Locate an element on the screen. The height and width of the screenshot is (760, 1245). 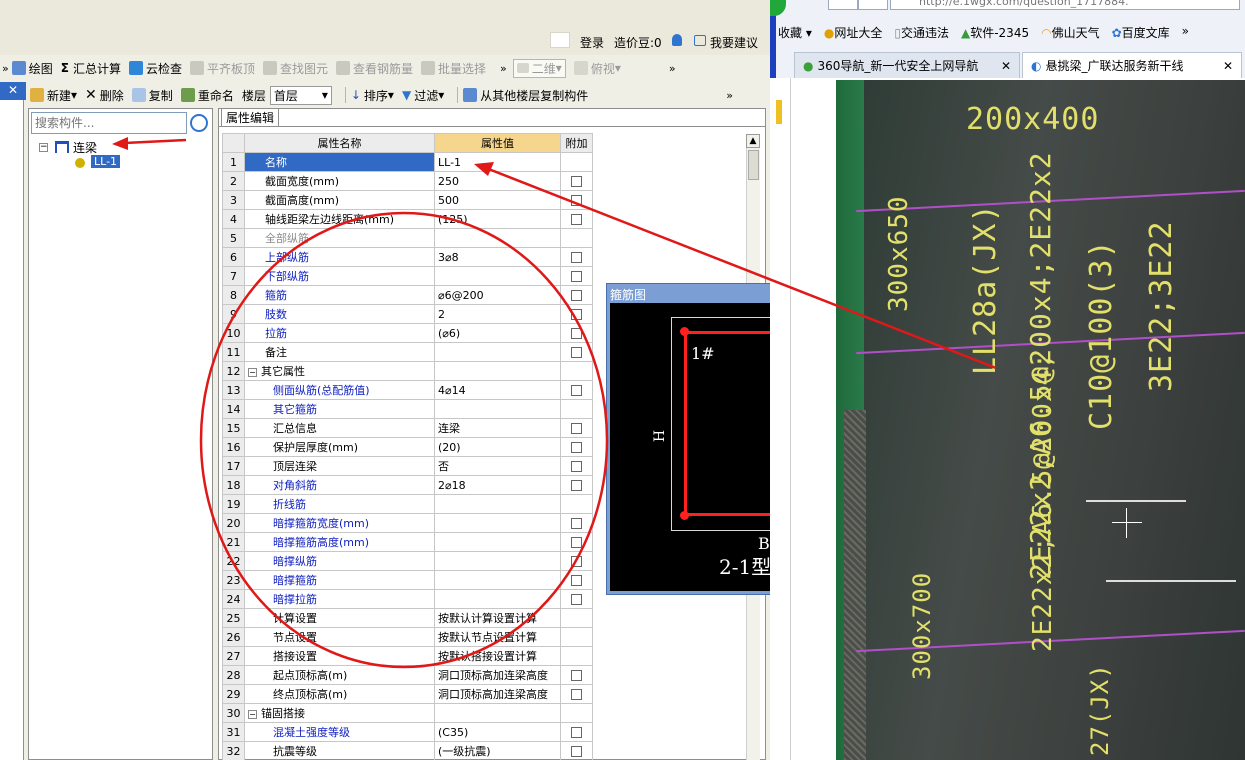
annotation-arrow-line is located at coordinates (741, 268).